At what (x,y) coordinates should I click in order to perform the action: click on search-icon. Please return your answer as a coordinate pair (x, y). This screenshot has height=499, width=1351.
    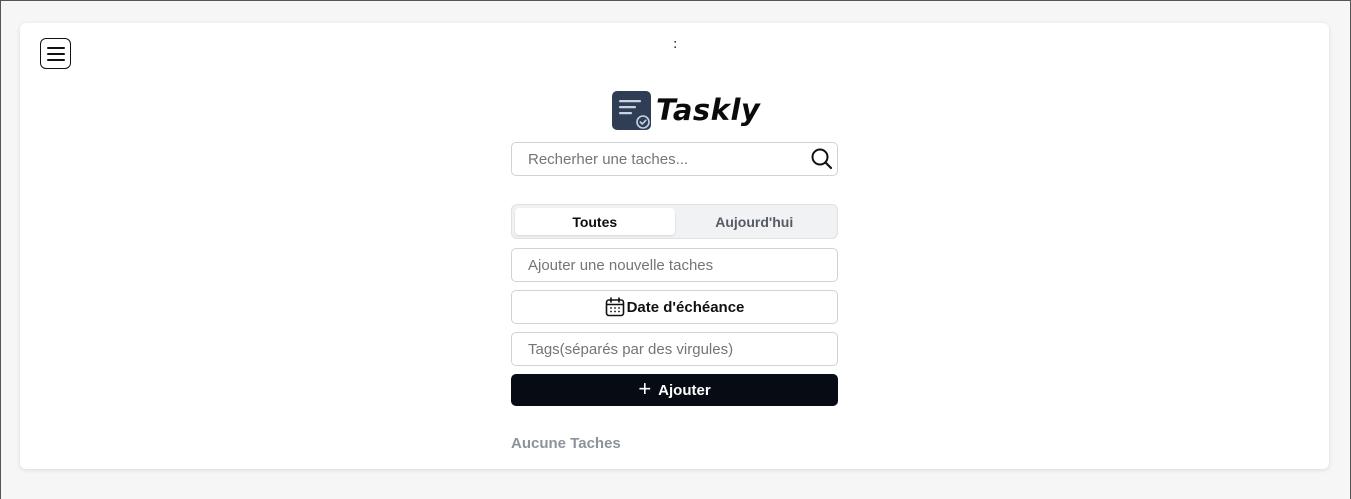
    Looking at the image, I should click on (822, 159).